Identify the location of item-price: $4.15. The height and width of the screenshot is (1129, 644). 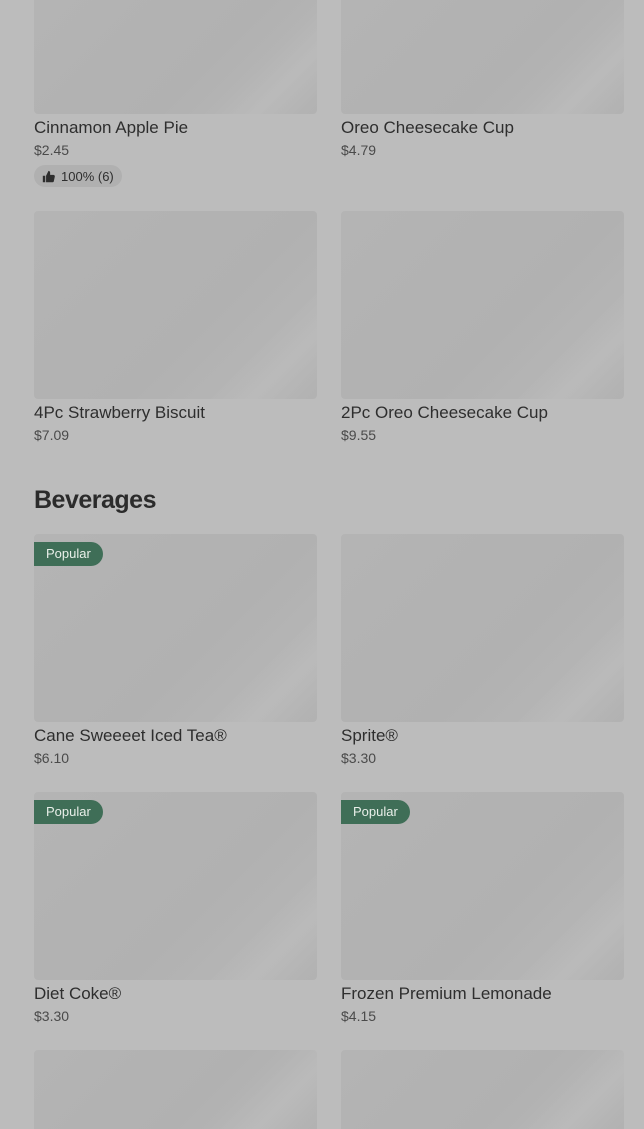
(359, 1016).